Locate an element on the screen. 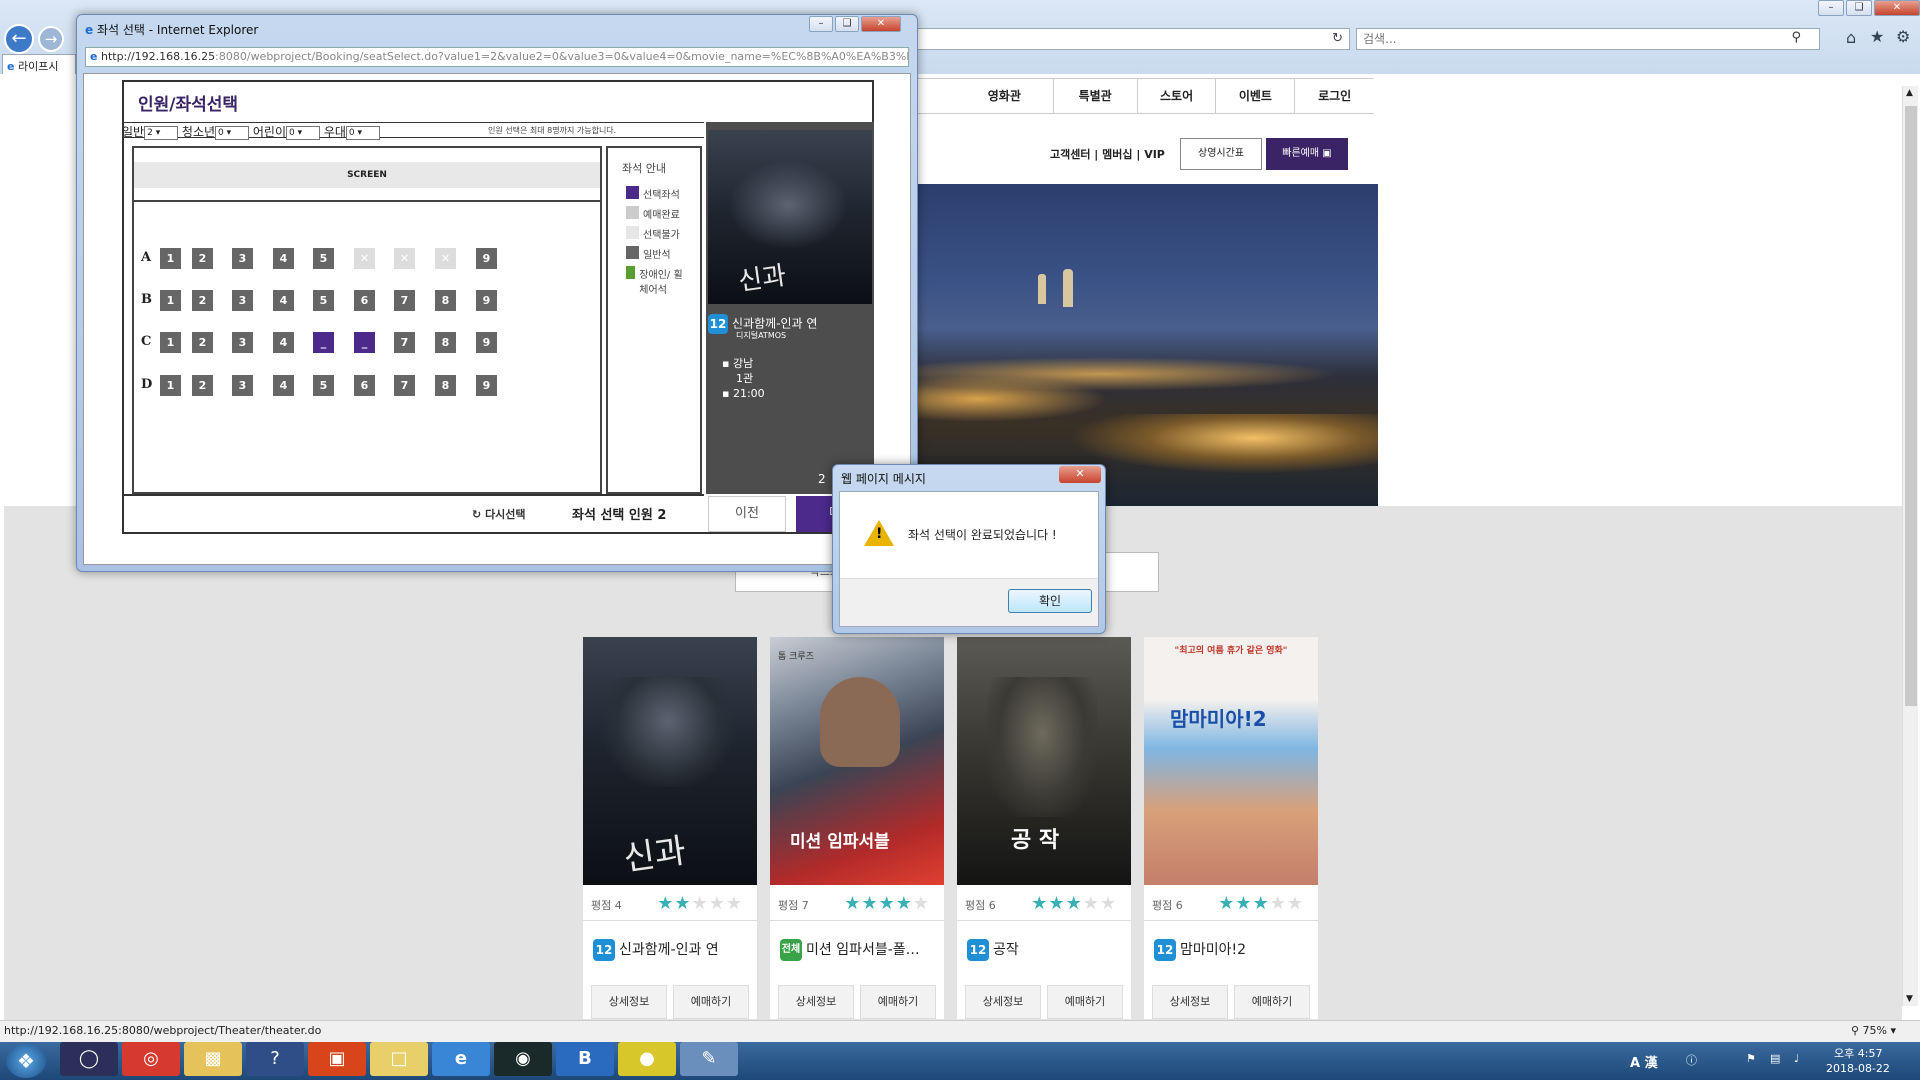 The width and height of the screenshot is (1920, 1080). seat-B6: 6 is located at coordinates (364, 300).